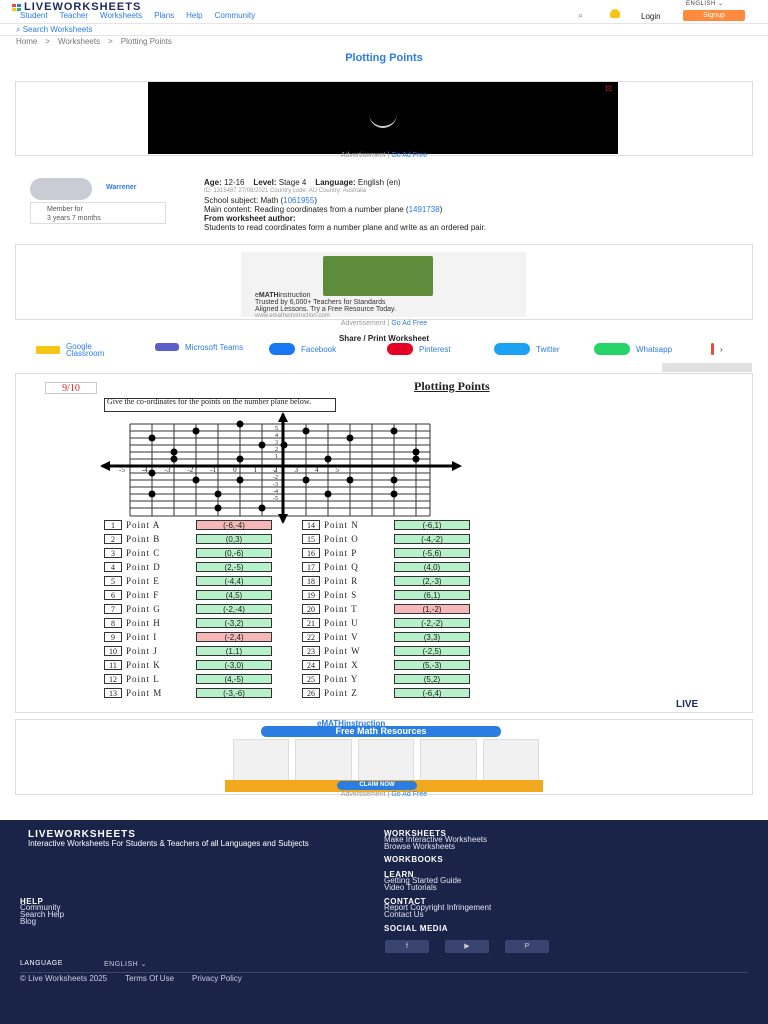  What do you see at coordinates (435, 847) in the screenshot?
I see `footer-link: Browse Worksheets` at bounding box center [435, 847].